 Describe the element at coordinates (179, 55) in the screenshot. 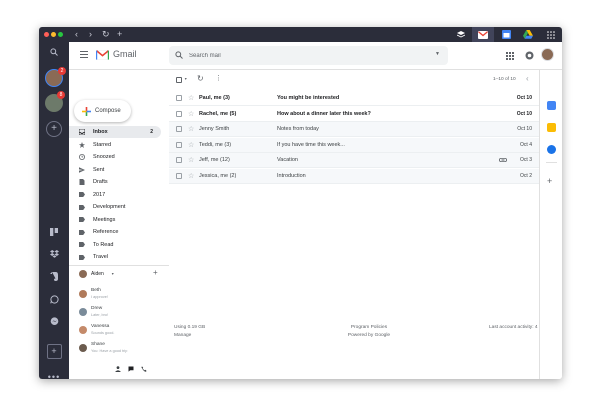

I see `search-icon` at that location.